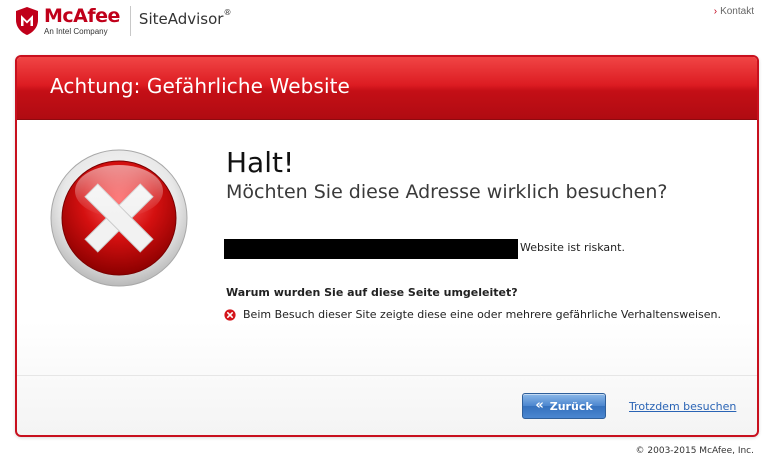 This screenshot has height=466, width=780. I want to click on product-name-text: SiteAdvisor, so click(181, 19).